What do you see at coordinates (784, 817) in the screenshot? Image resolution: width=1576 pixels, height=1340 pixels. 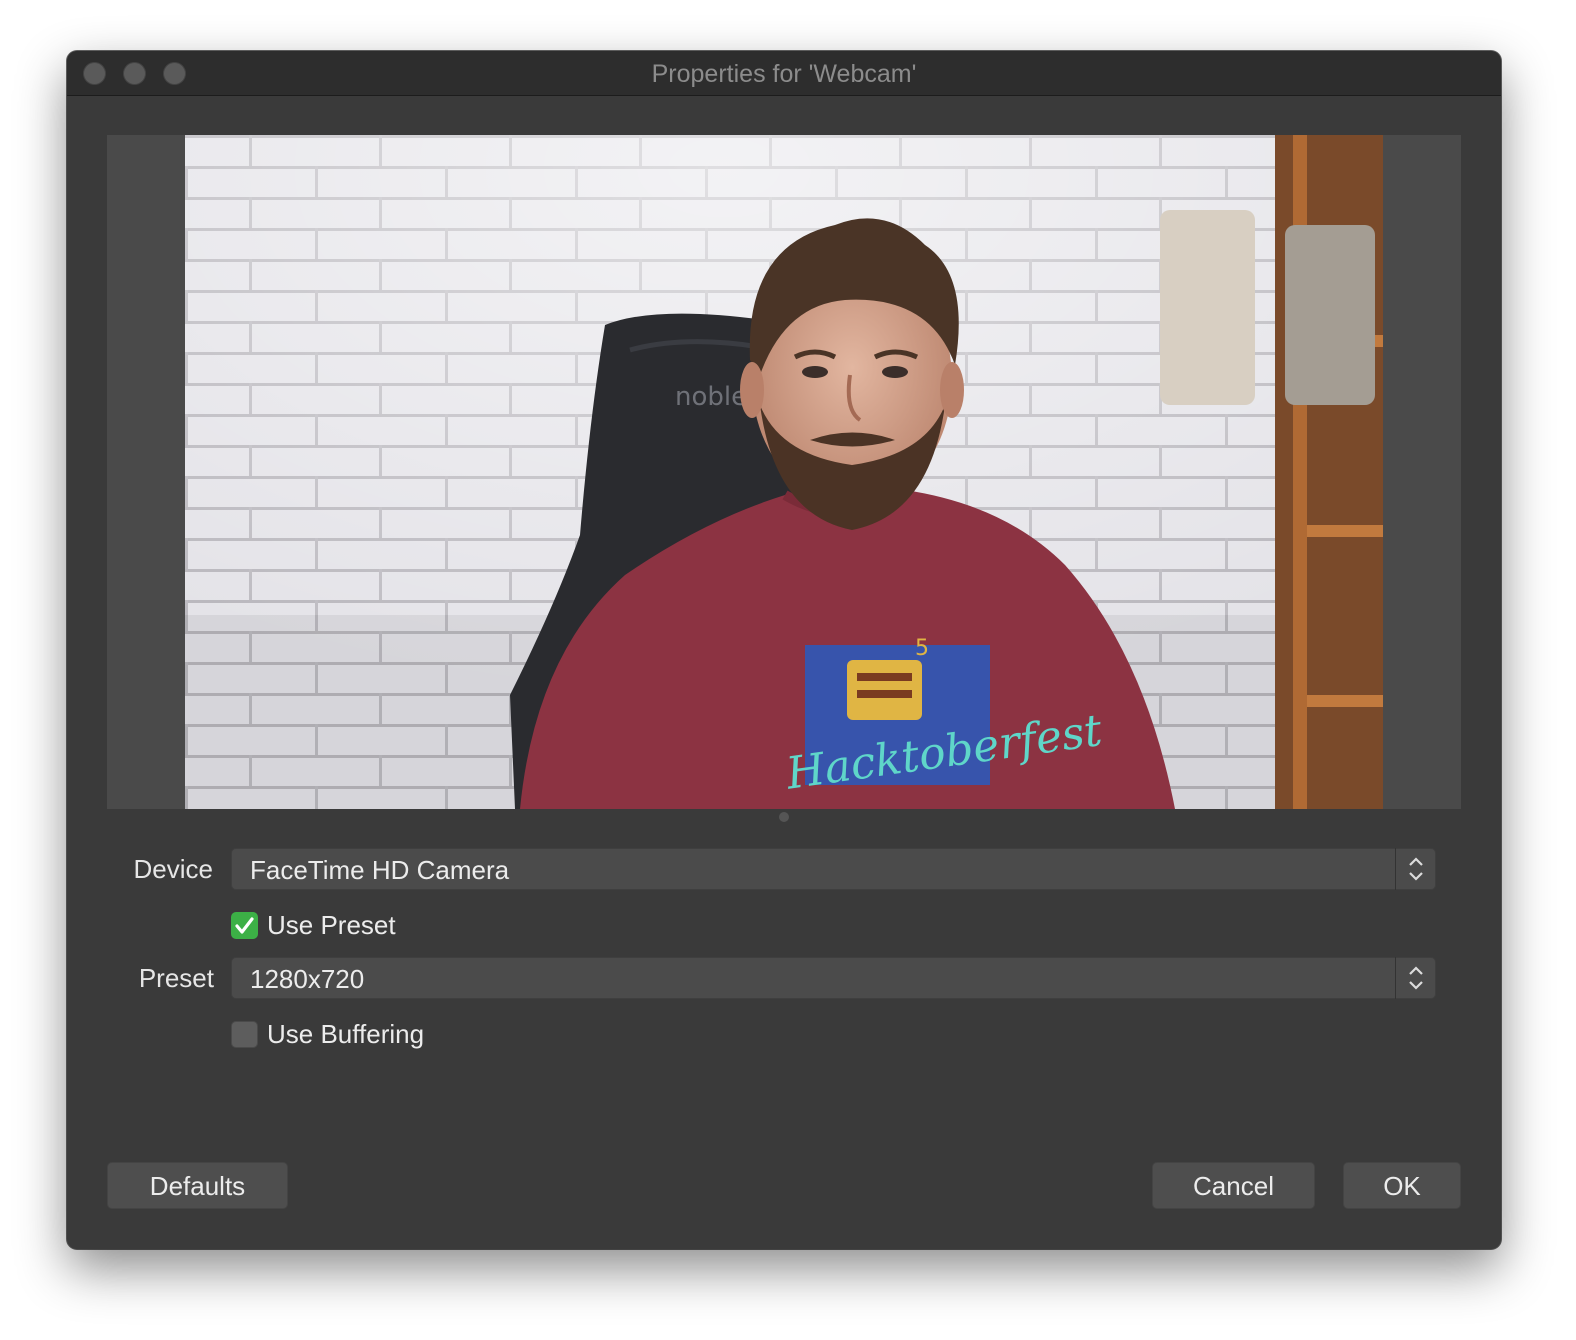 I see `preview-splitter-handle` at bounding box center [784, 817].